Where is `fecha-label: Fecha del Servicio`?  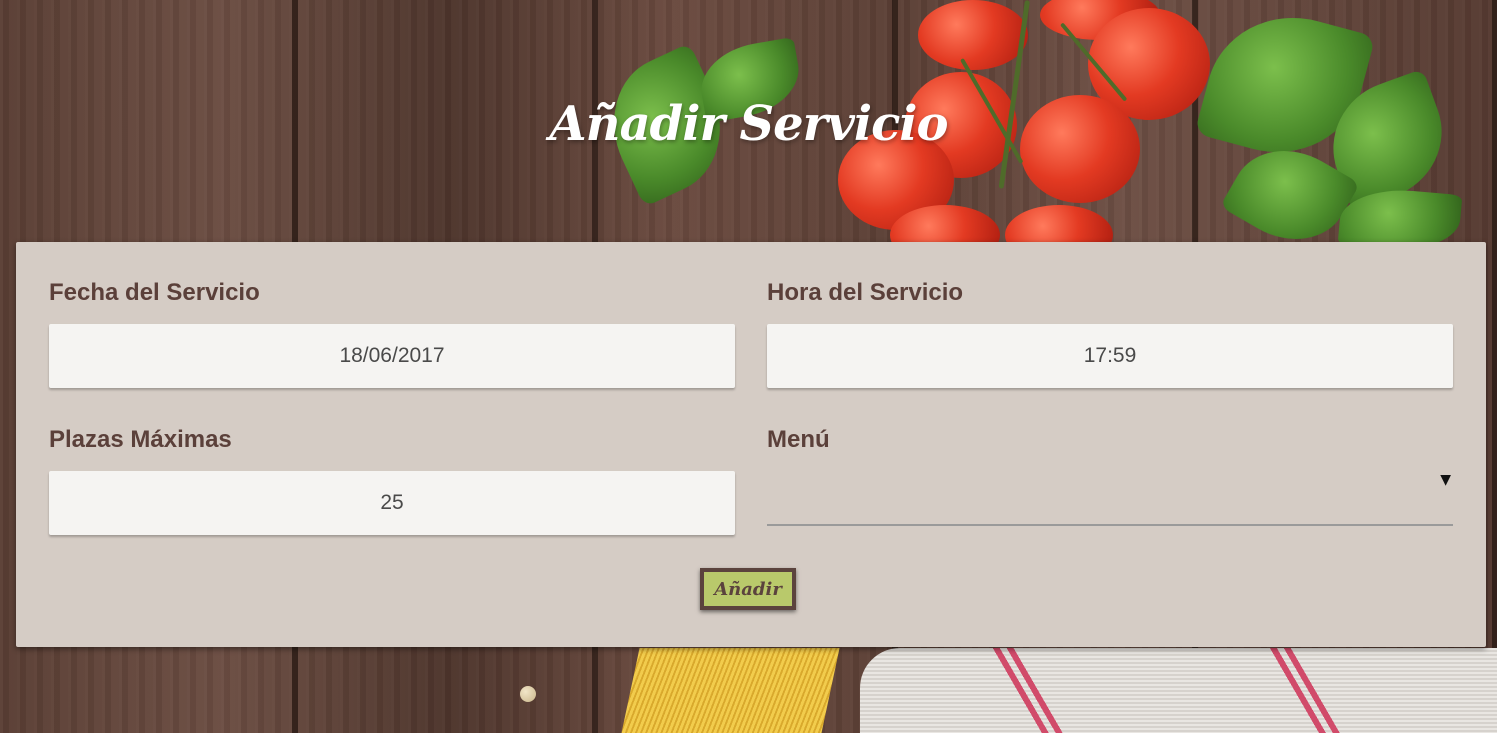 fecha-label: Fecha del Servicio is located at coordinates (154, 292).